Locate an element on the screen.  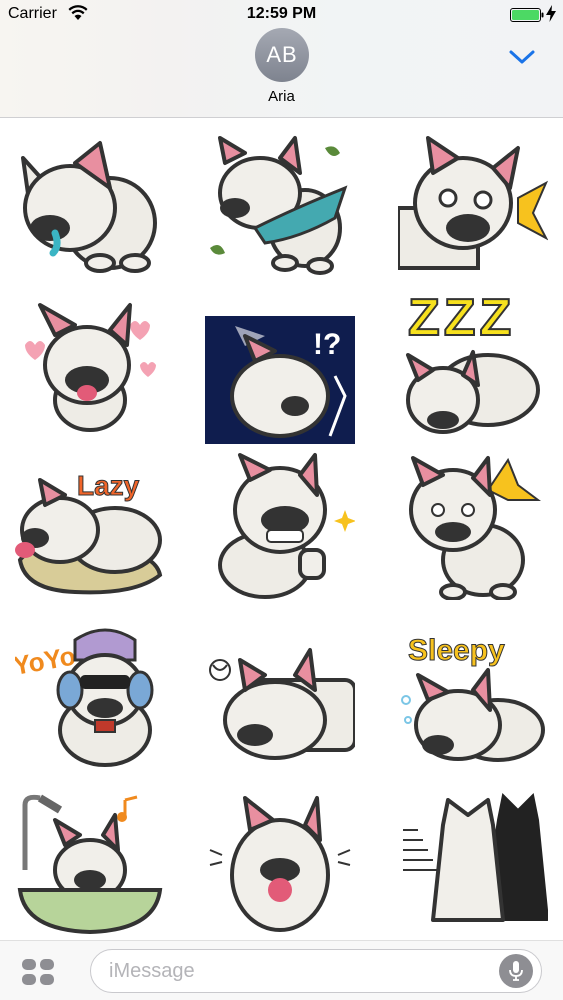
sticker-thumbs-up-bulldog is located at coordinates (280, 525).